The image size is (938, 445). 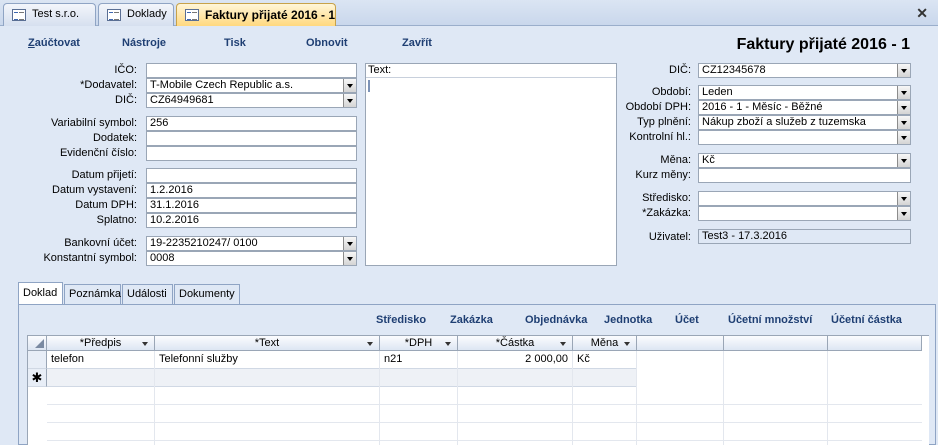 What do you see at coordinates (56, 14) in the screenshot?
I see `tab-label: Test s.r.o.` at bounding box center [56, 14].